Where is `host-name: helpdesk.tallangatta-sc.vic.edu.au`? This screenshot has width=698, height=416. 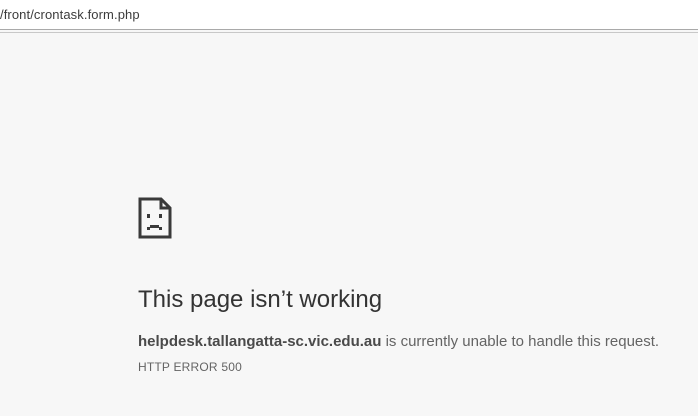 host-name: helpdesk.tallangatta-sc.vic.edu.au is located at coordinates (260, 341).